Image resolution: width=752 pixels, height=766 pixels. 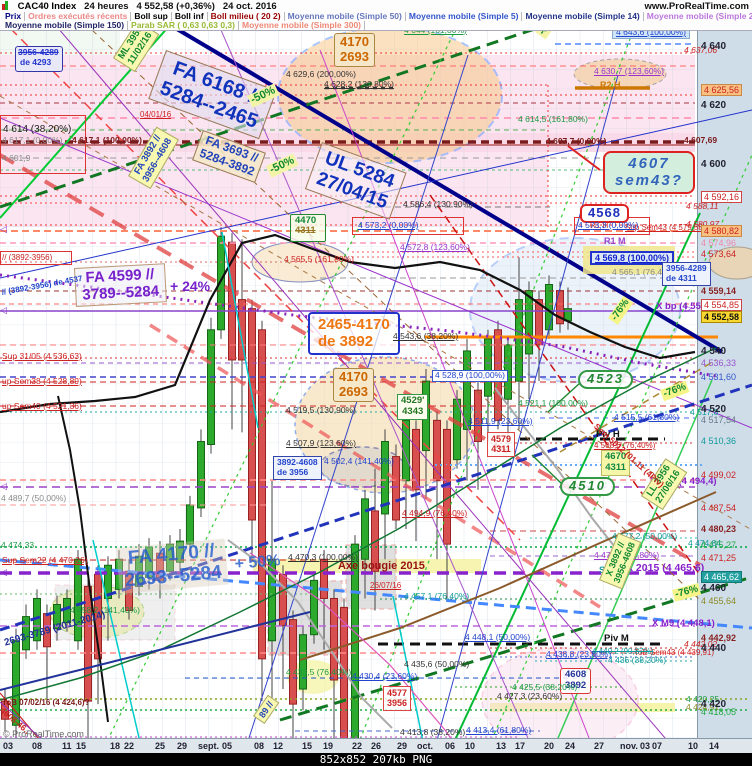 I want to click on y-axis-label: 4 460, so click(x=714, y=588).